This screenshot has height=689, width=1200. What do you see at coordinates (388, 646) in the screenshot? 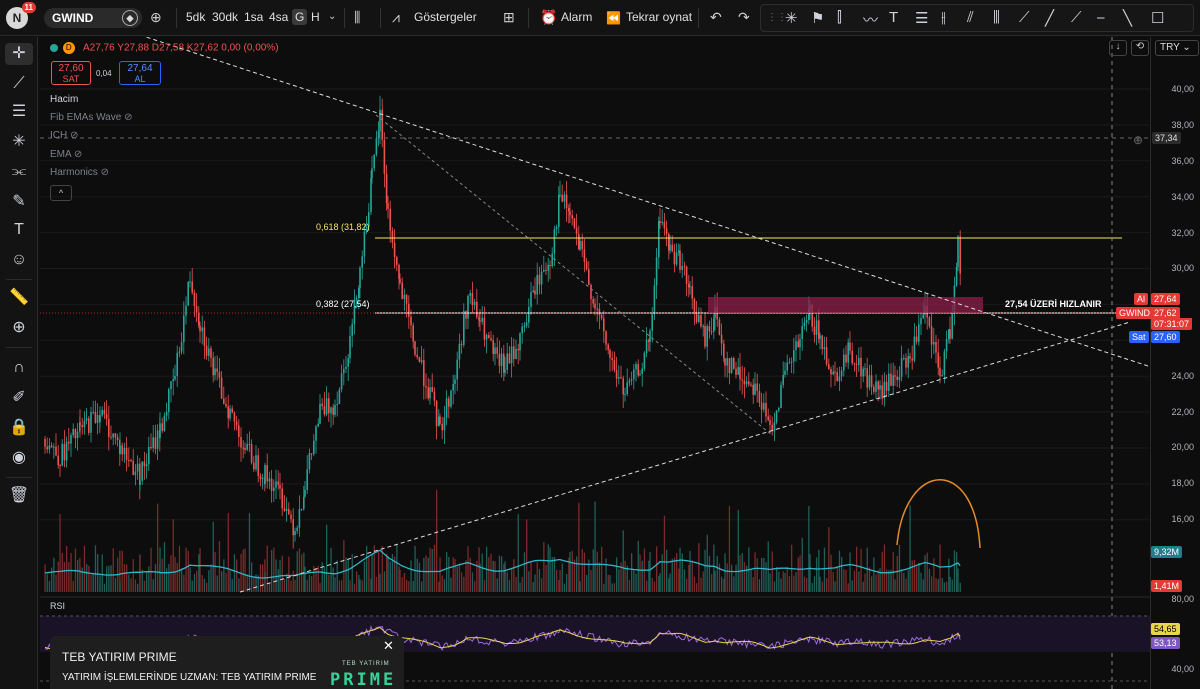
I see `close-icon: ✕` at bounding box center [388, 646].